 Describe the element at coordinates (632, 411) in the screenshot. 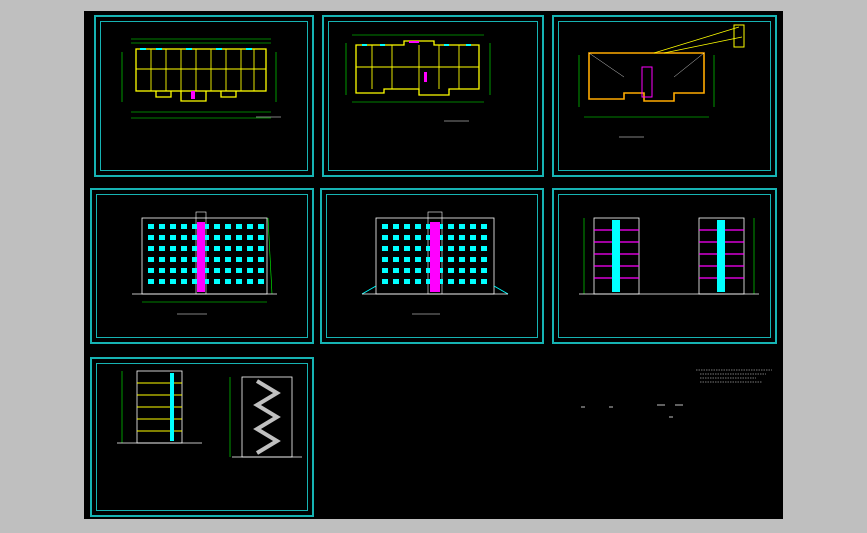

I see `notes-marks-drawing` at that location.